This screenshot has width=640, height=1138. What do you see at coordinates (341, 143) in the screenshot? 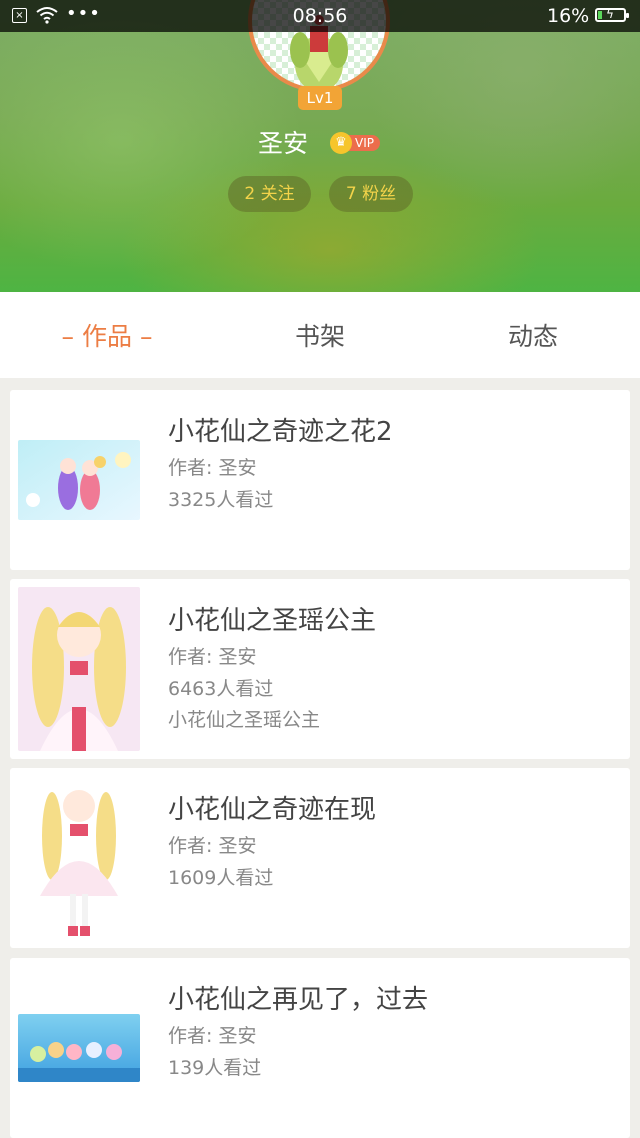
I see `crown-icon: ♛` at bounding box center [341, 143].